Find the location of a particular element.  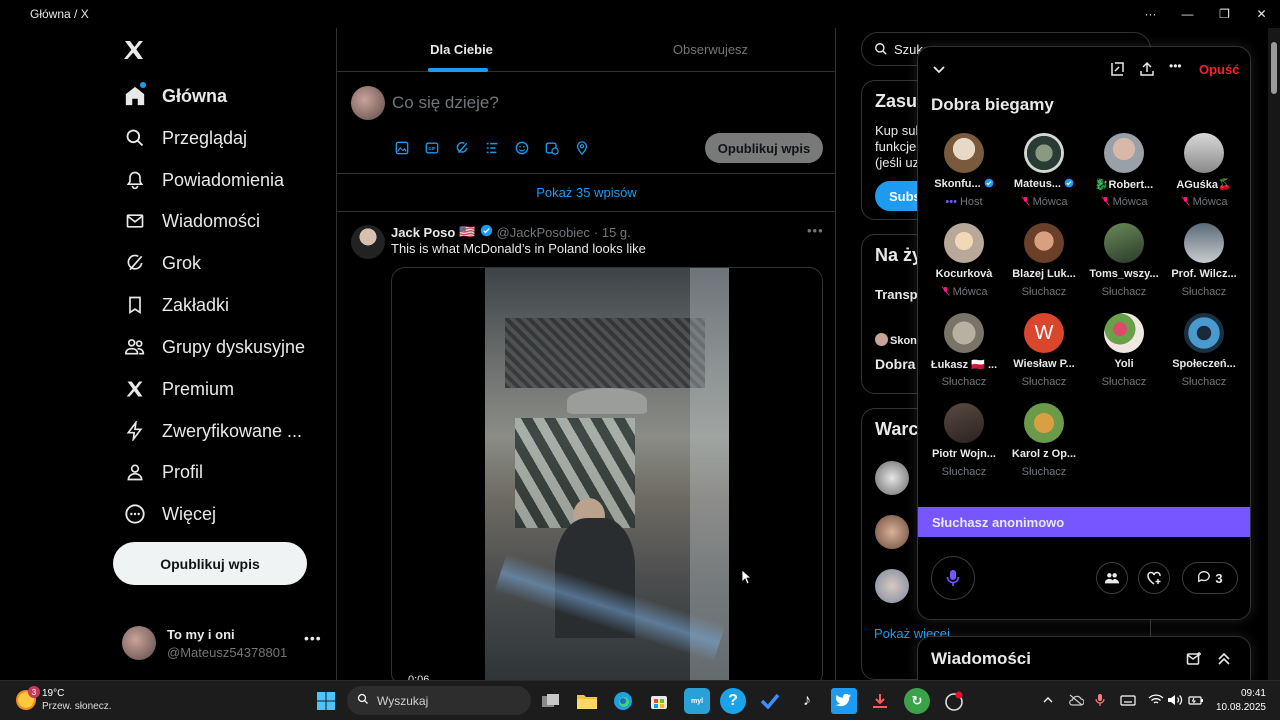

poll-icon is located at coordinates (492, 148).